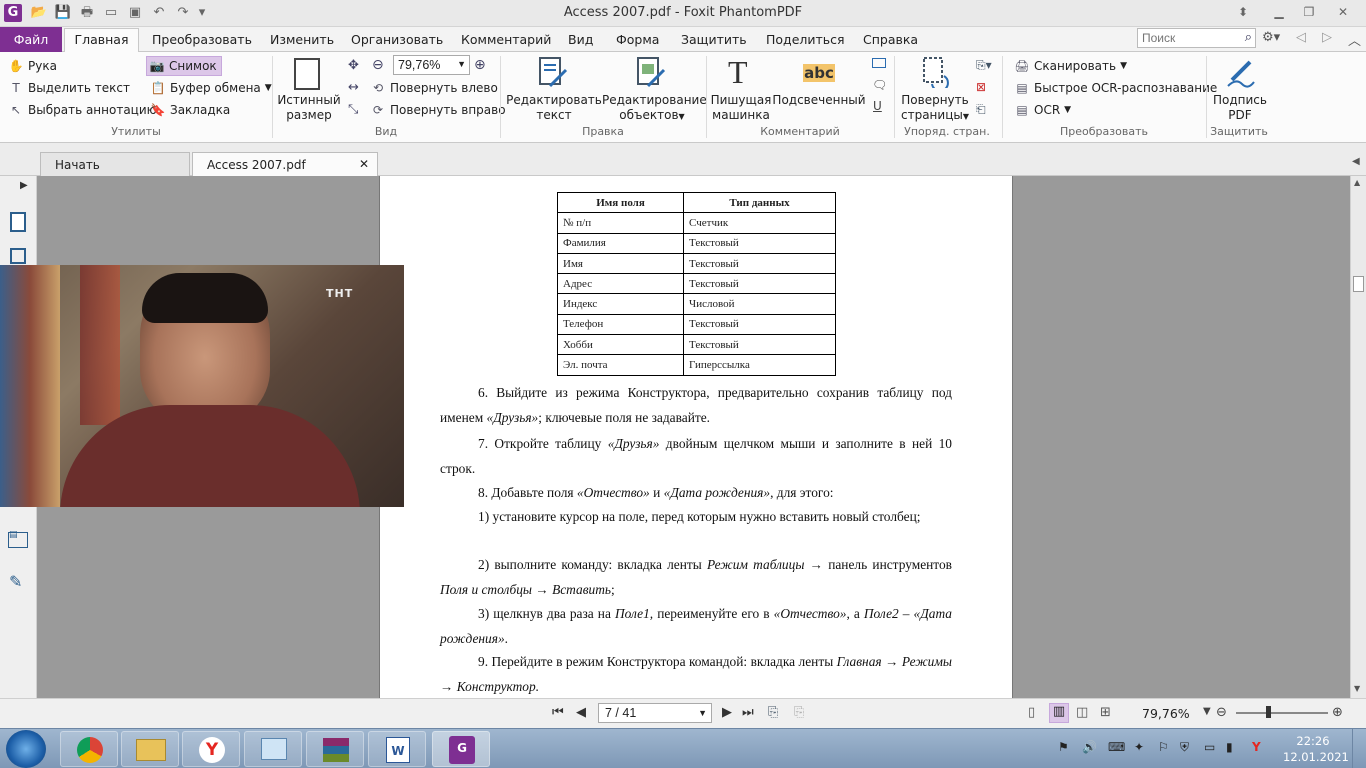 The image size is (1366, 768). Describe the element at coordinates (773, 712) in the screenshot. I see `previous-view-icon: ⎘` at that location.